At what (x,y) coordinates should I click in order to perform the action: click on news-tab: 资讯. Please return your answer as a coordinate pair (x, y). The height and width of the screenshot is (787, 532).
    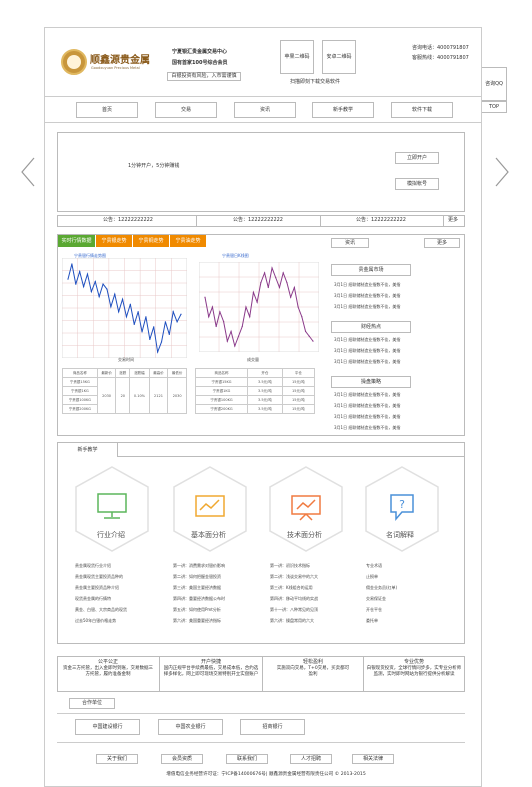
    Looking at the image, I should click on (350, 243).